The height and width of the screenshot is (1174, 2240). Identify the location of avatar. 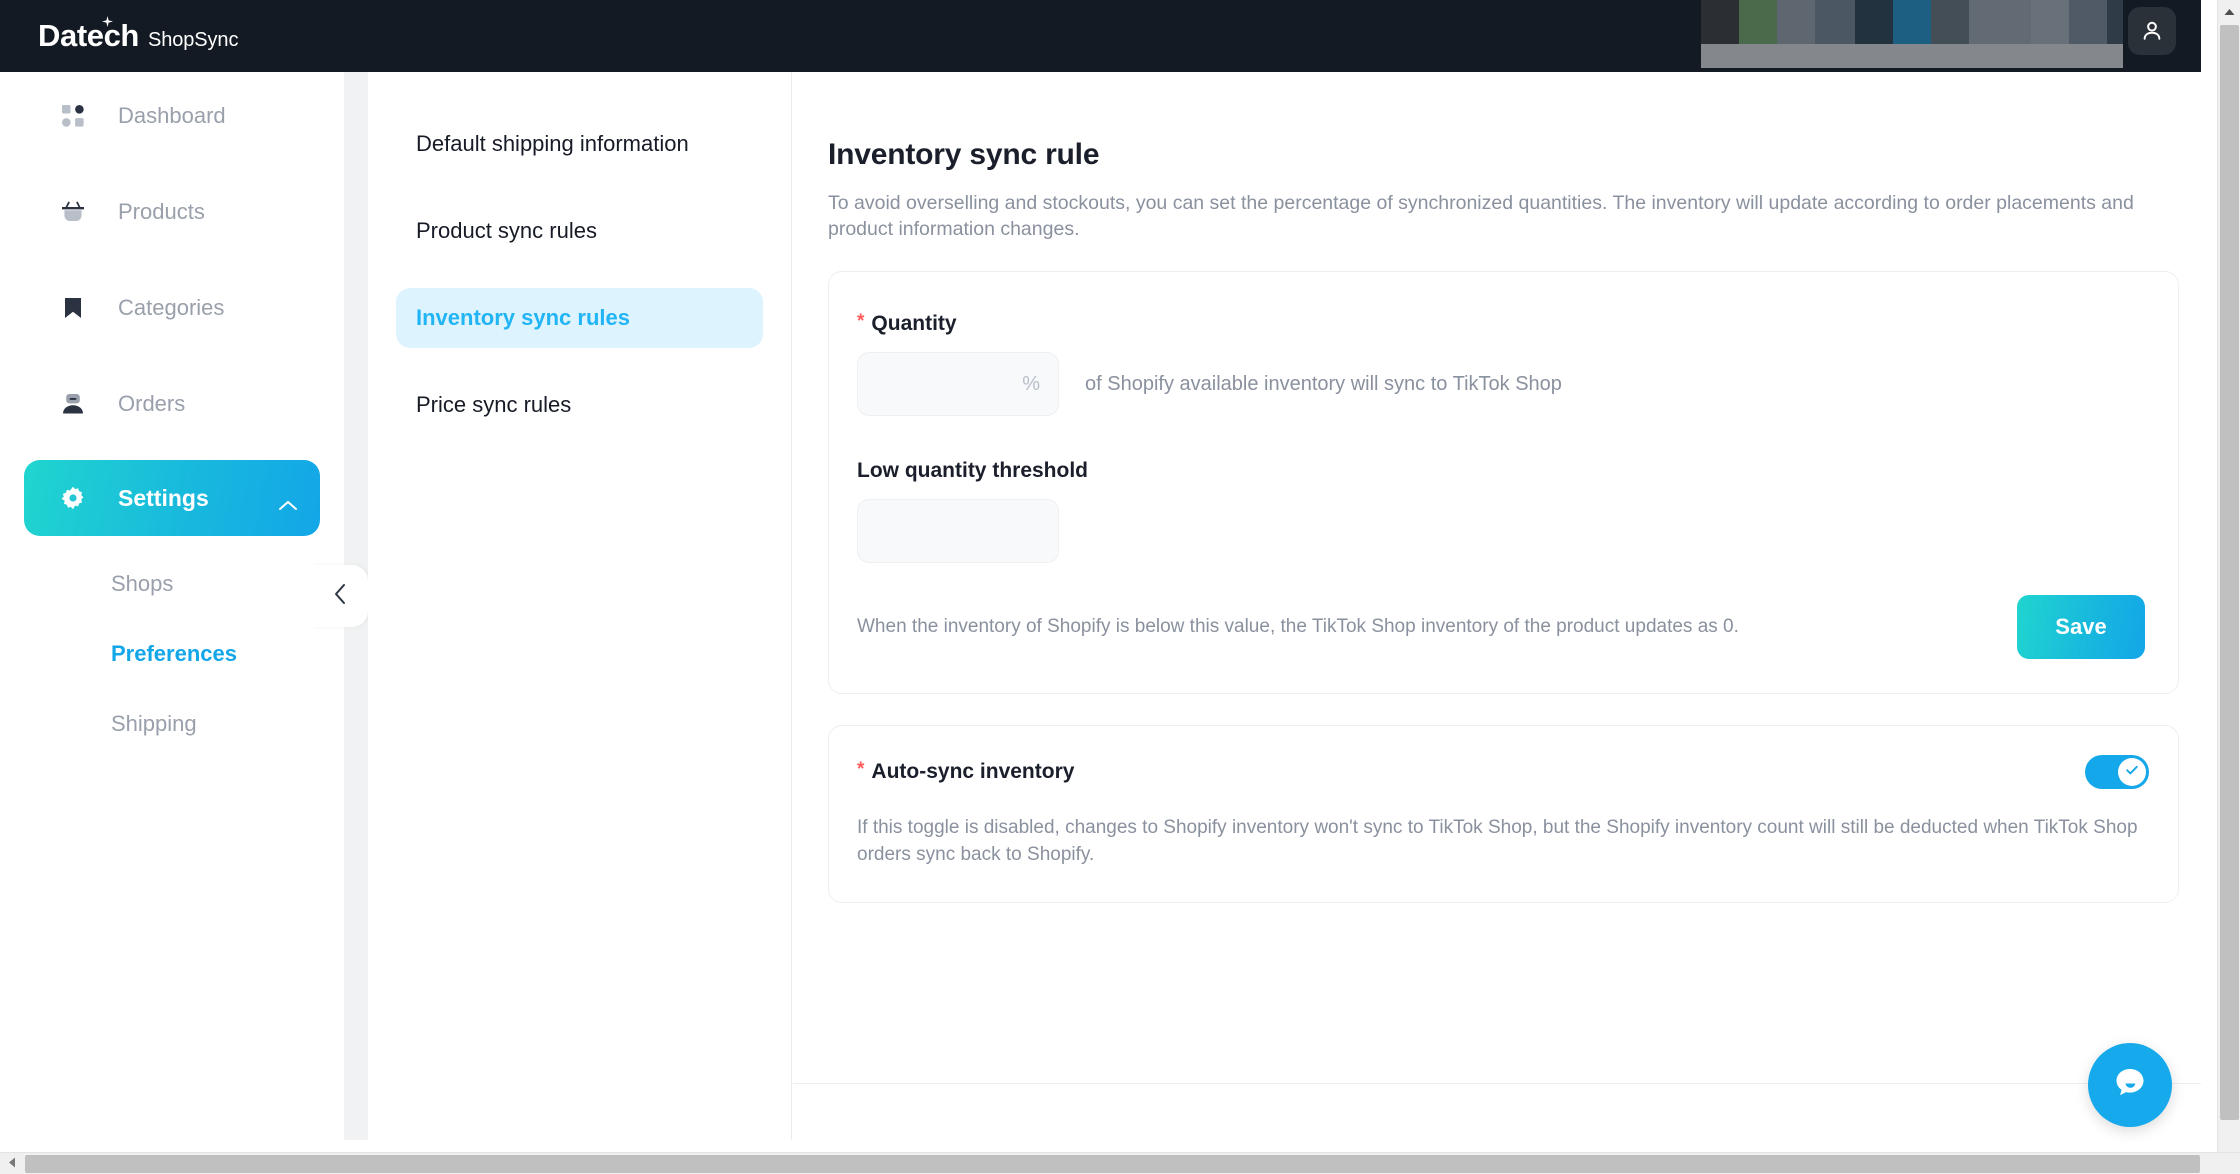
(2152, 31).